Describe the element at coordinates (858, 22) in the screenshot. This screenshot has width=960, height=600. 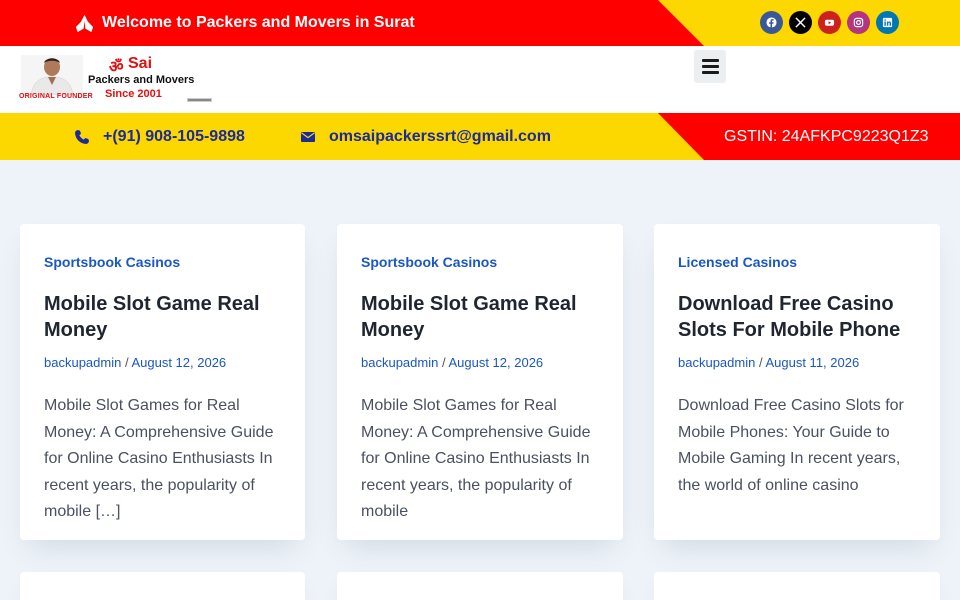
I see `instagram-icon` at that location.